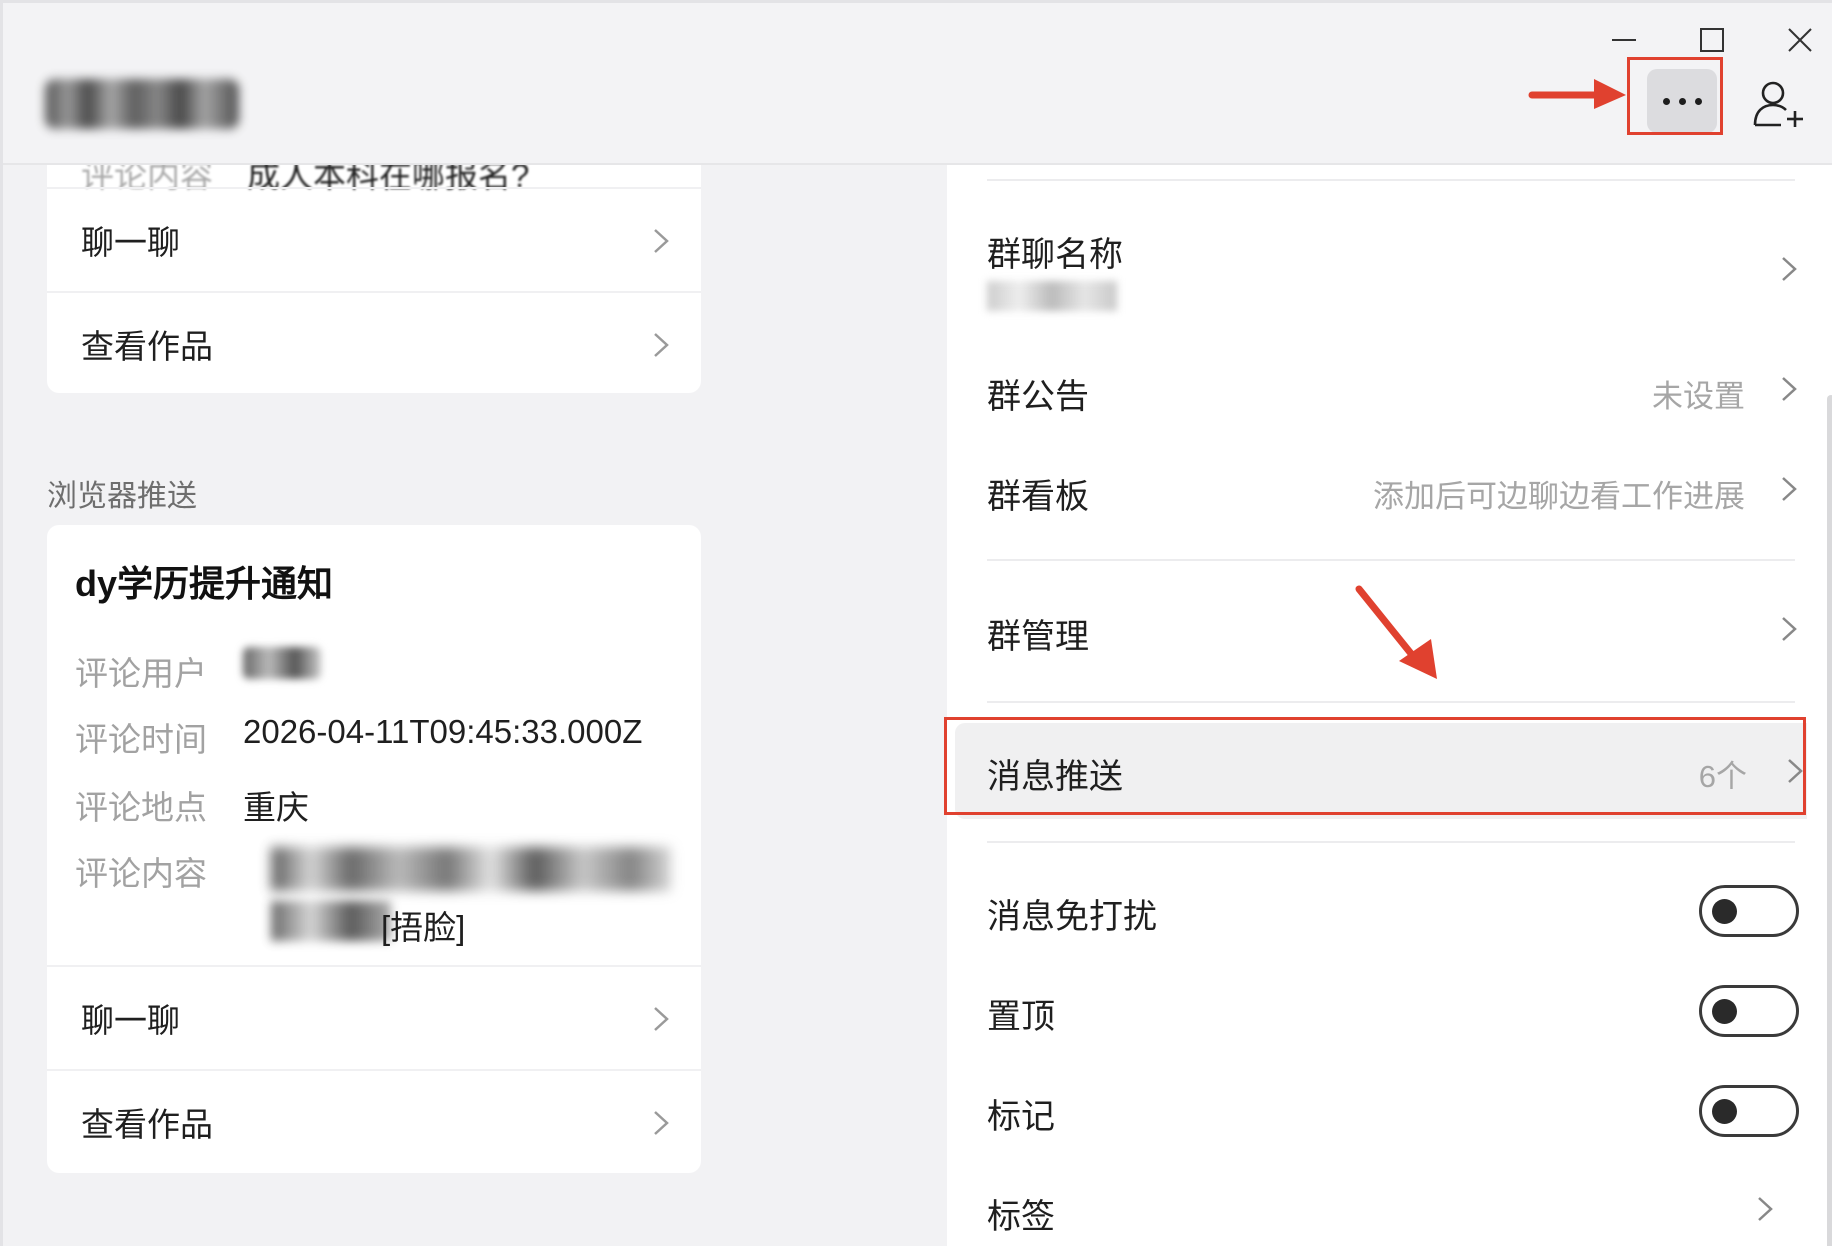  I want to click on add-user-icon, so click(1778, 104).